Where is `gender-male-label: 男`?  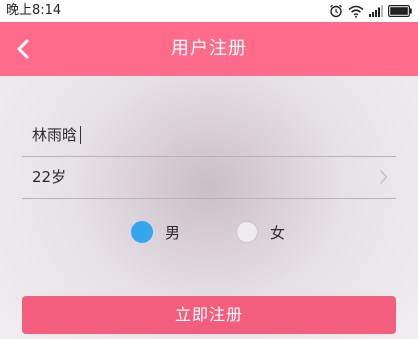
gender-male-label: 男 is located at coordinates (173, 232).